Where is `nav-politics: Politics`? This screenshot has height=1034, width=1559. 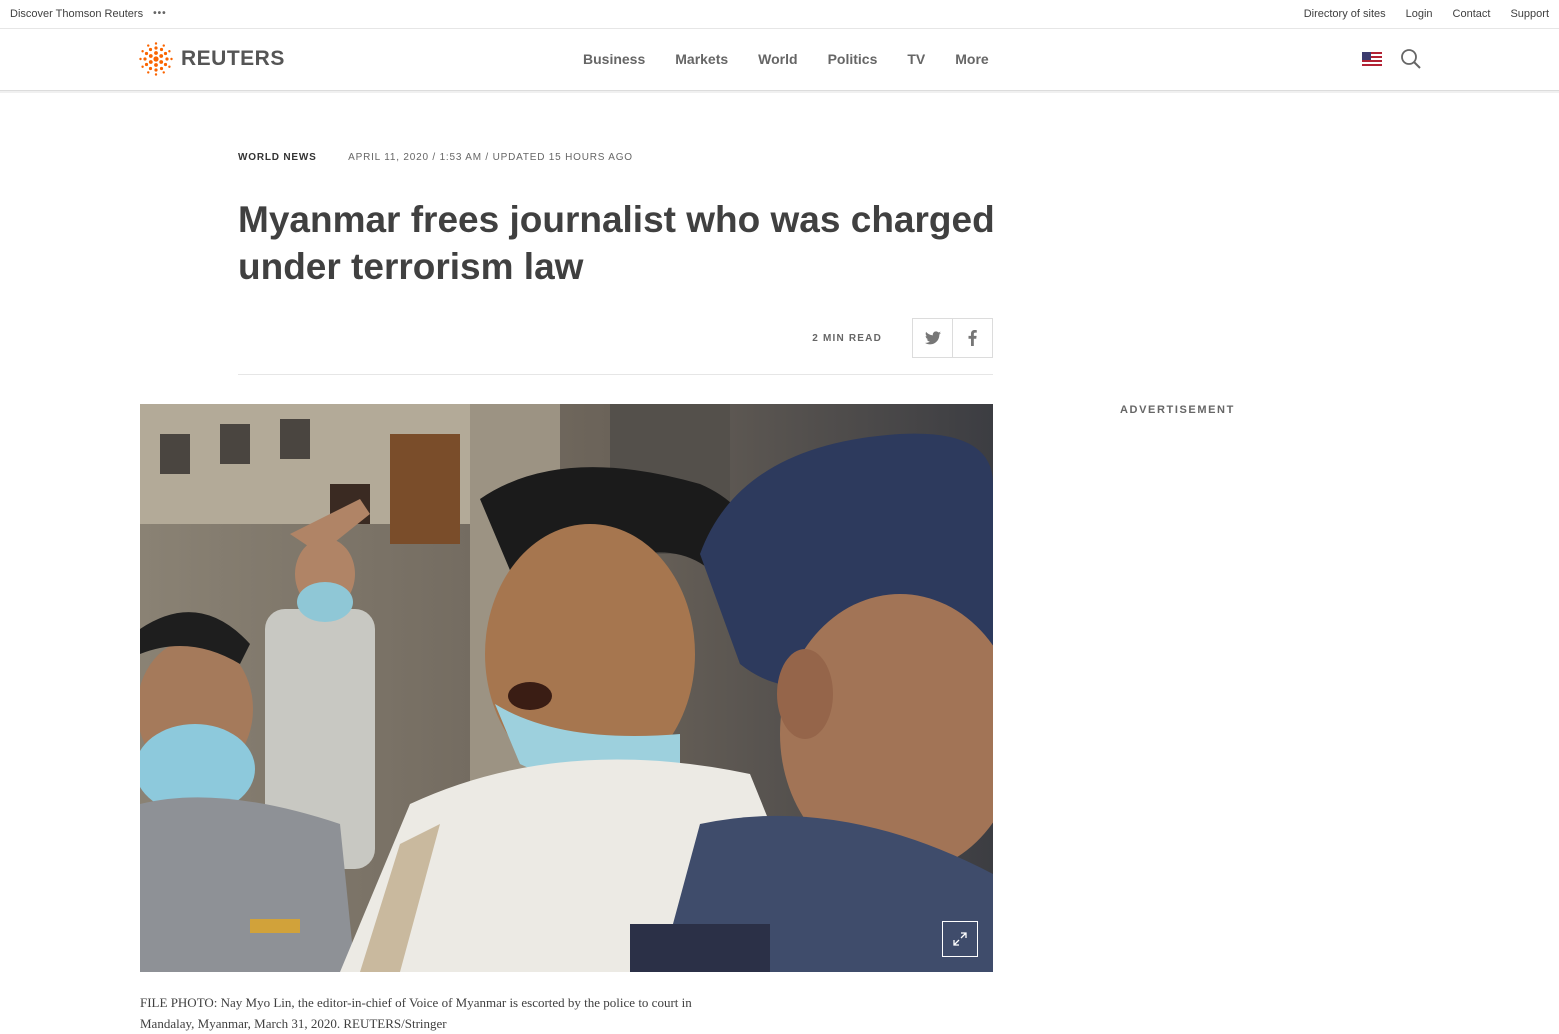 nav-politics: Politics is located at coordinates (853, 59).